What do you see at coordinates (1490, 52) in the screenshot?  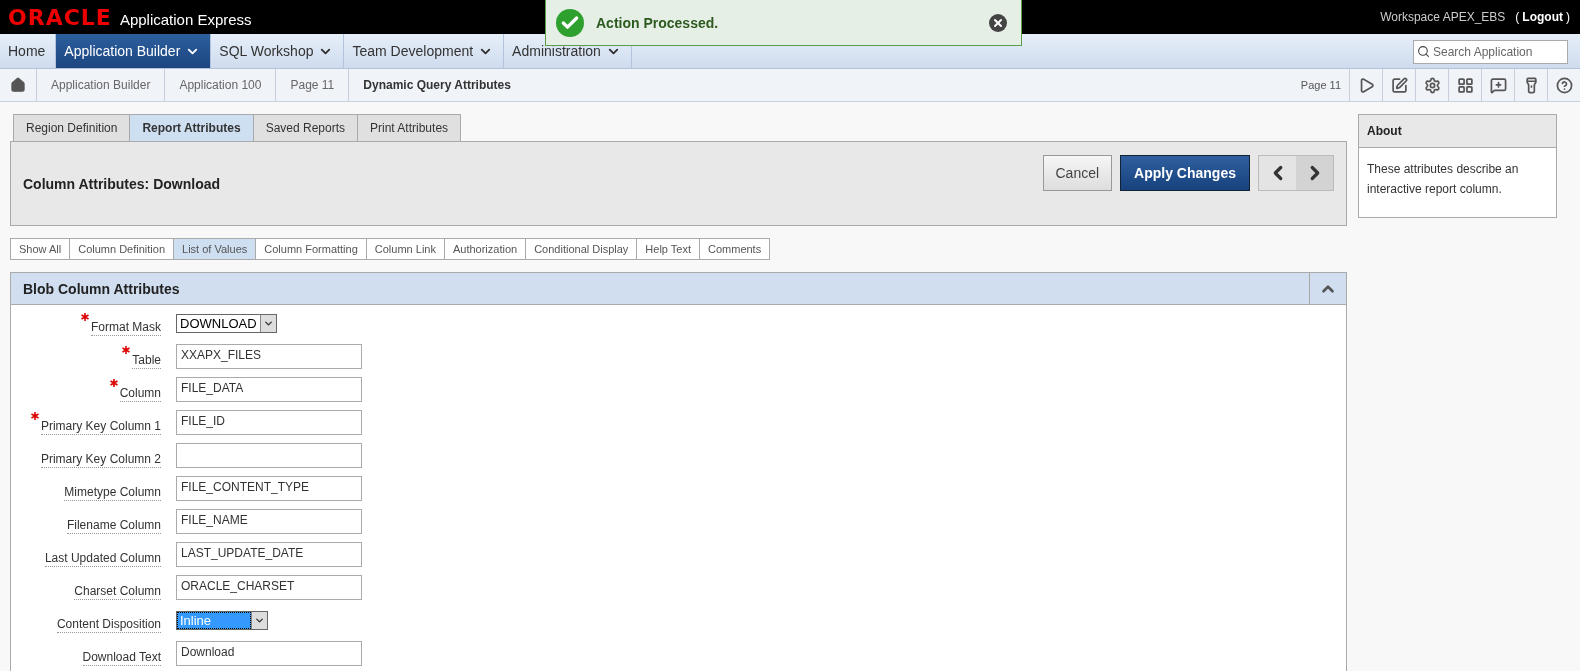 I see `search-field: Search Application` at bounding box center [1490, 52].